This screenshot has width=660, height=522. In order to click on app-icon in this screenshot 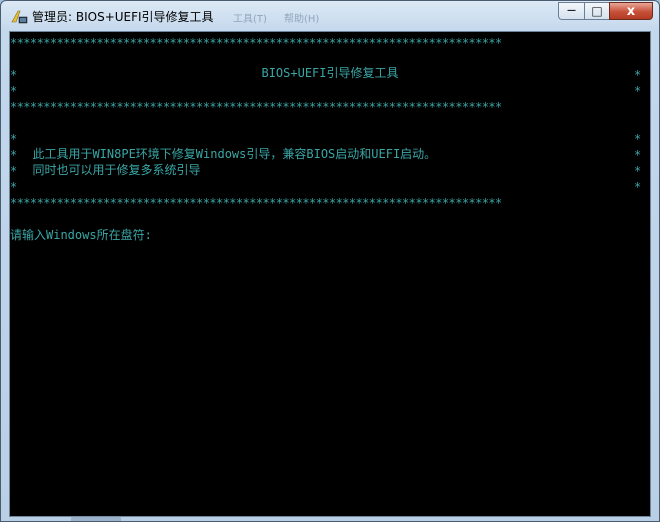, I will do `click(19, 17)`.